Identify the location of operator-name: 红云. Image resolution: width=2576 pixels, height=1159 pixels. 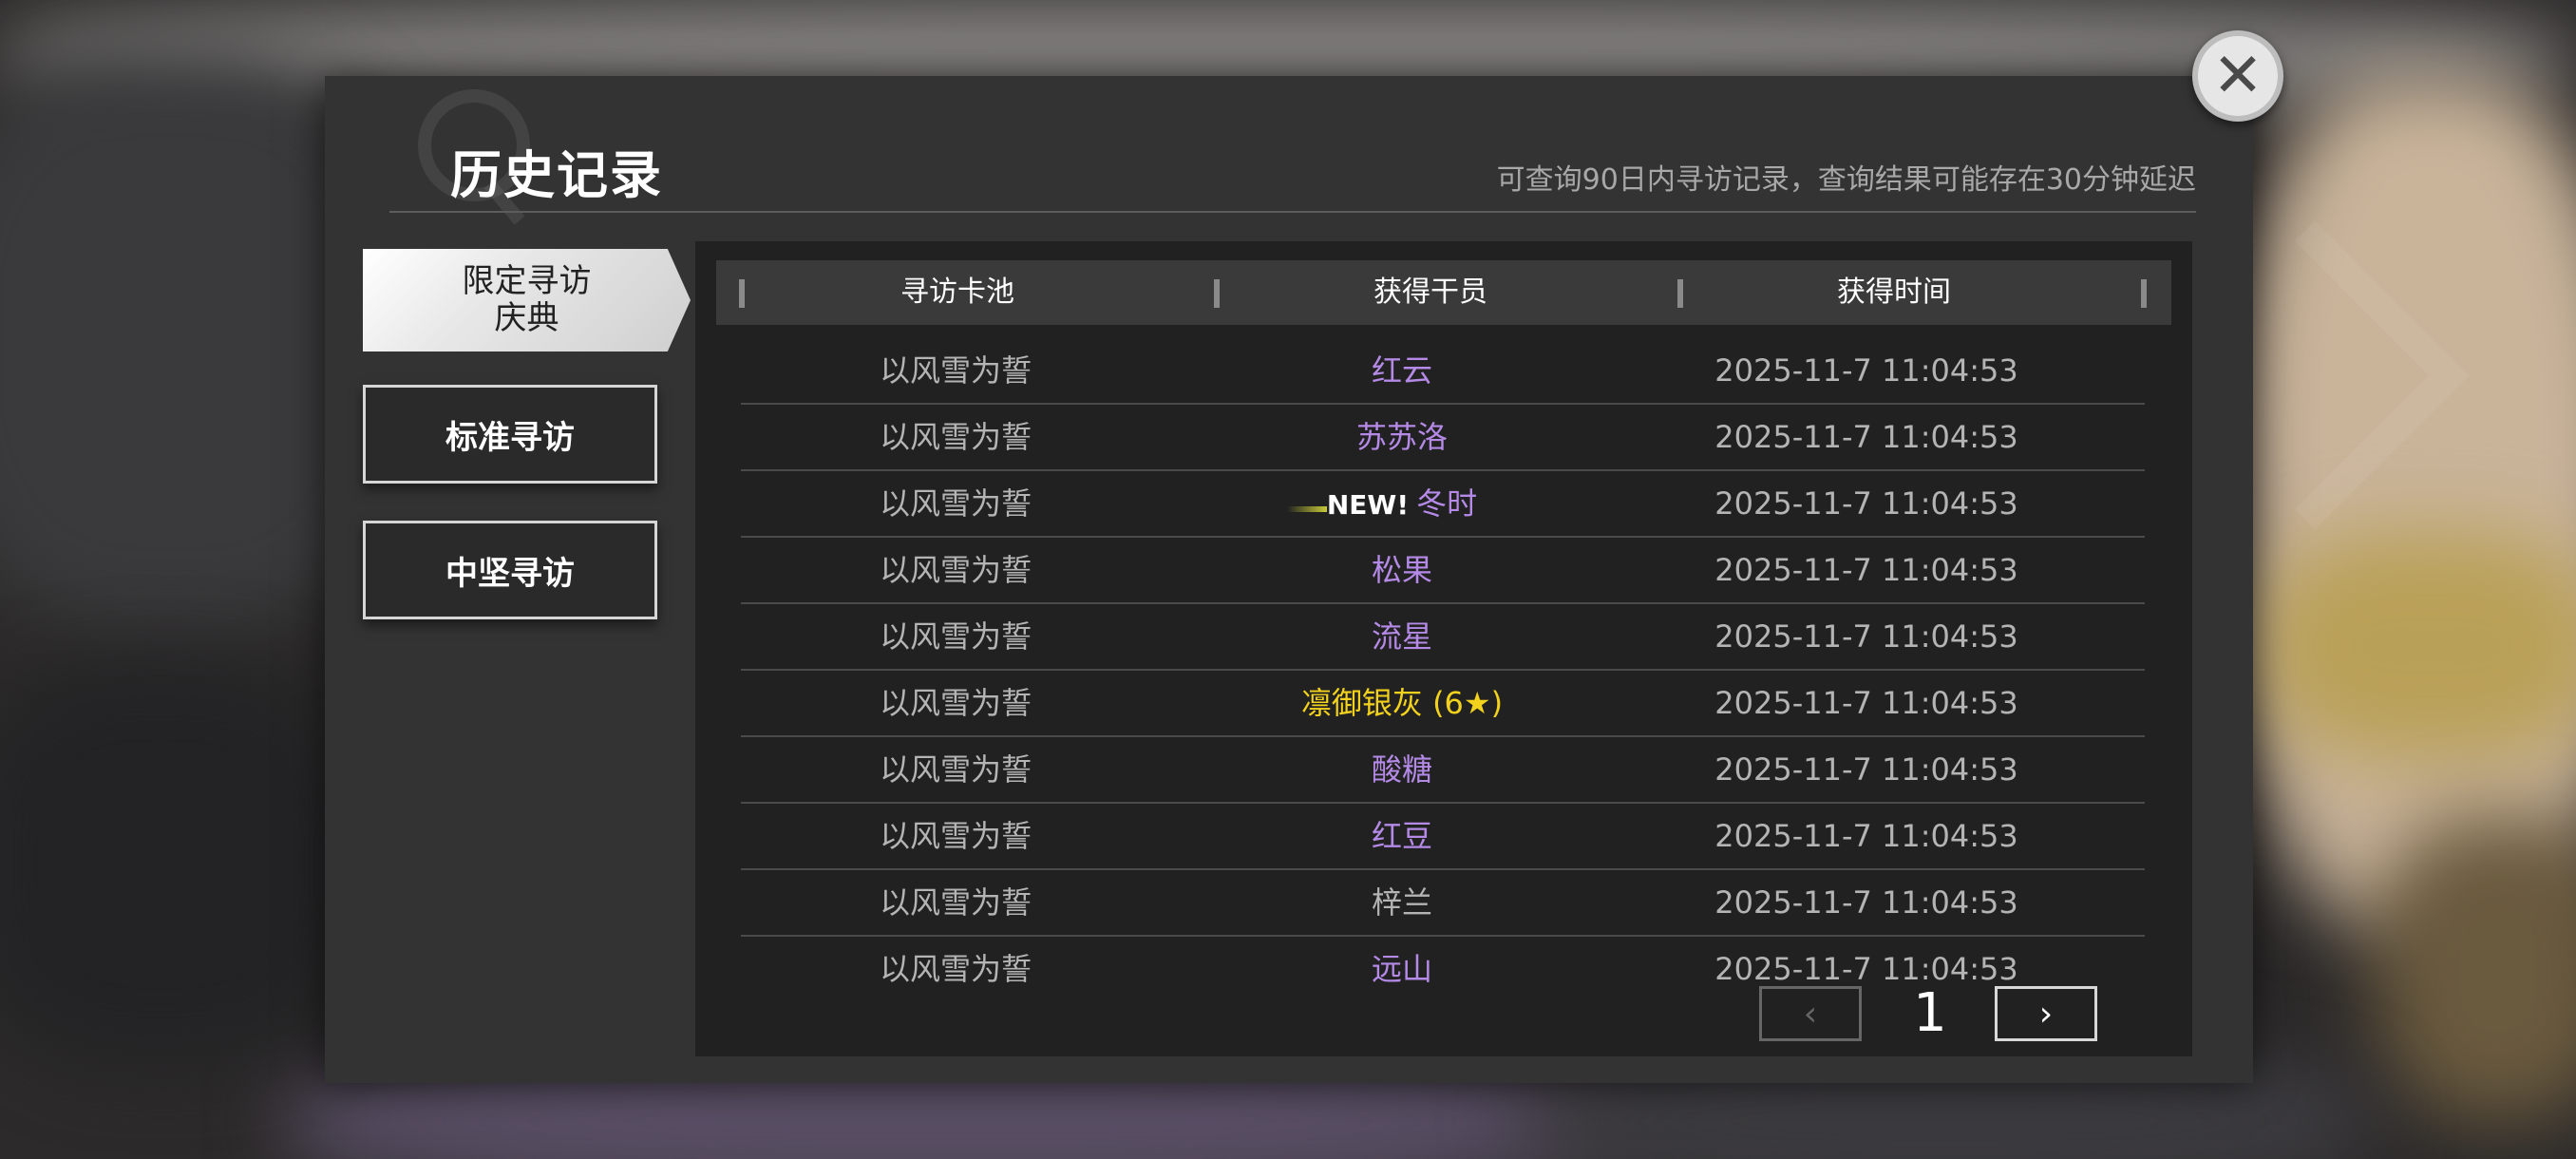
(1401, 370).